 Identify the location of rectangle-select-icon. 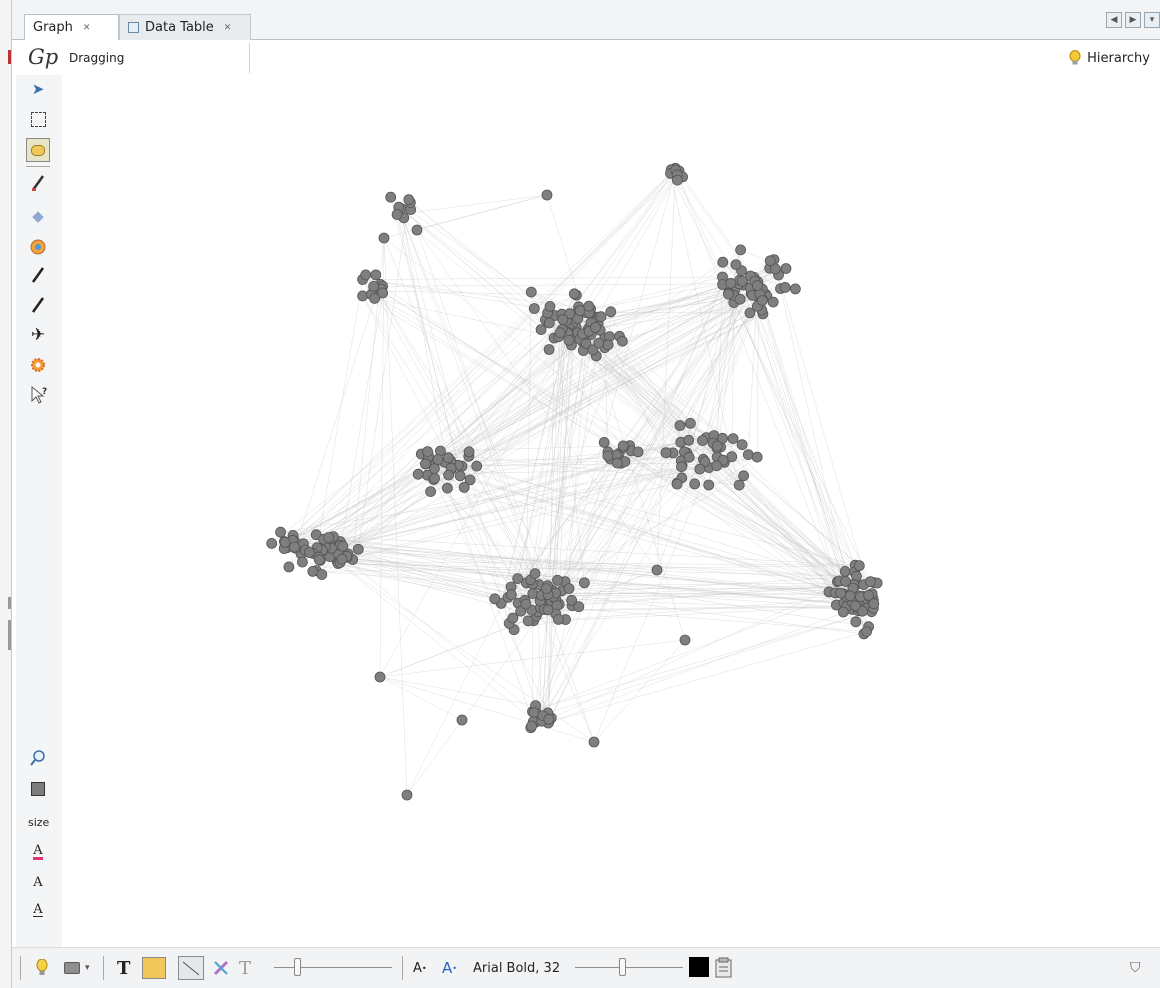
(38, 119).